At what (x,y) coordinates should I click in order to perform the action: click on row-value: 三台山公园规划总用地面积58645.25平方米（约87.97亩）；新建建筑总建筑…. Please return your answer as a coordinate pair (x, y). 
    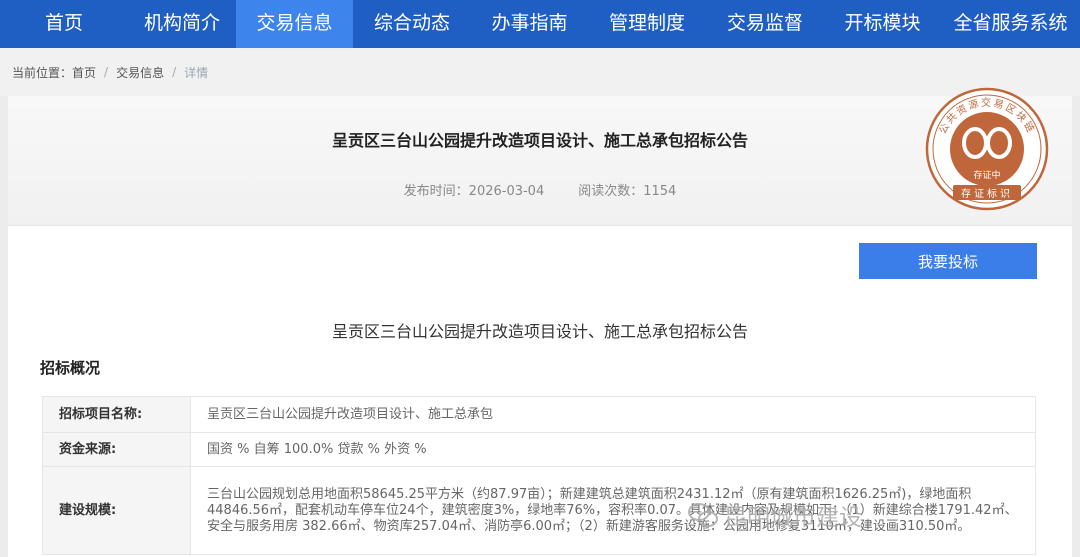
    Looking at the image, I should click on (613, 510).